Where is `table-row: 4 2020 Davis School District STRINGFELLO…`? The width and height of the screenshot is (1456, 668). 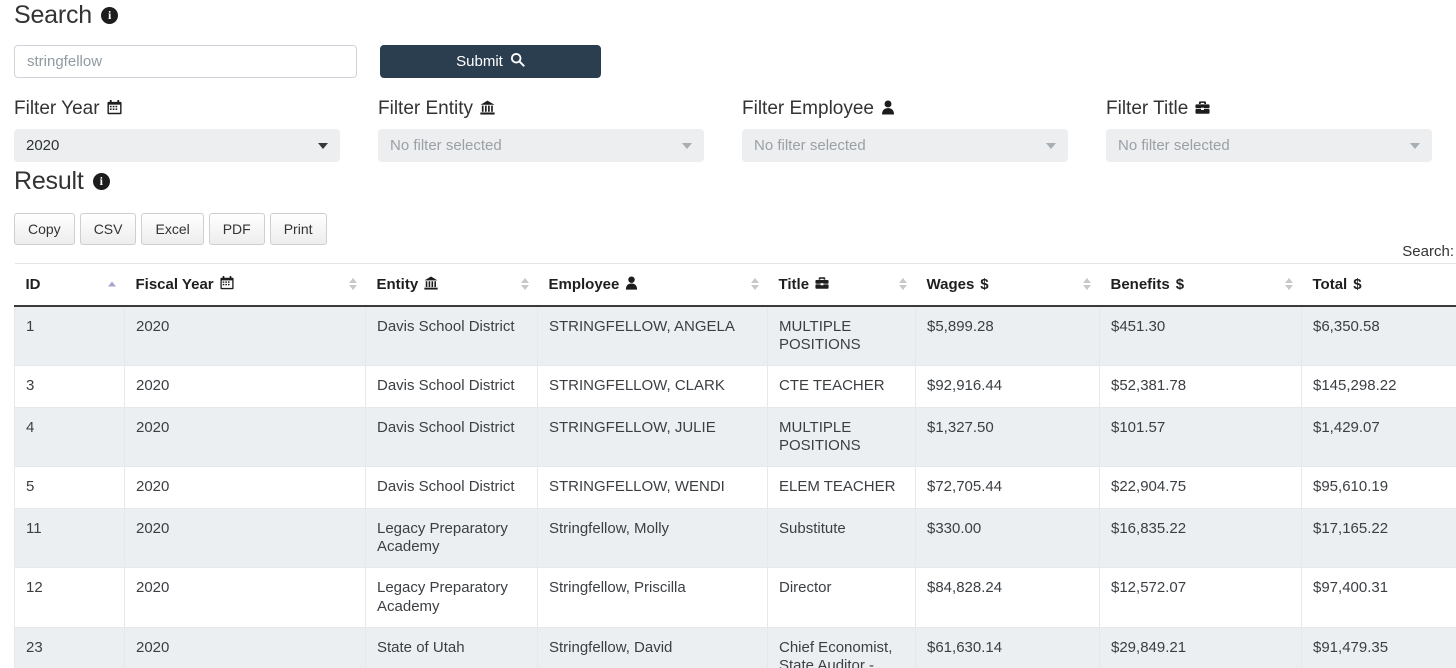
table-row: 4 2020 Davis School District STRINGFELLO… is located at coordinates (735, 437).